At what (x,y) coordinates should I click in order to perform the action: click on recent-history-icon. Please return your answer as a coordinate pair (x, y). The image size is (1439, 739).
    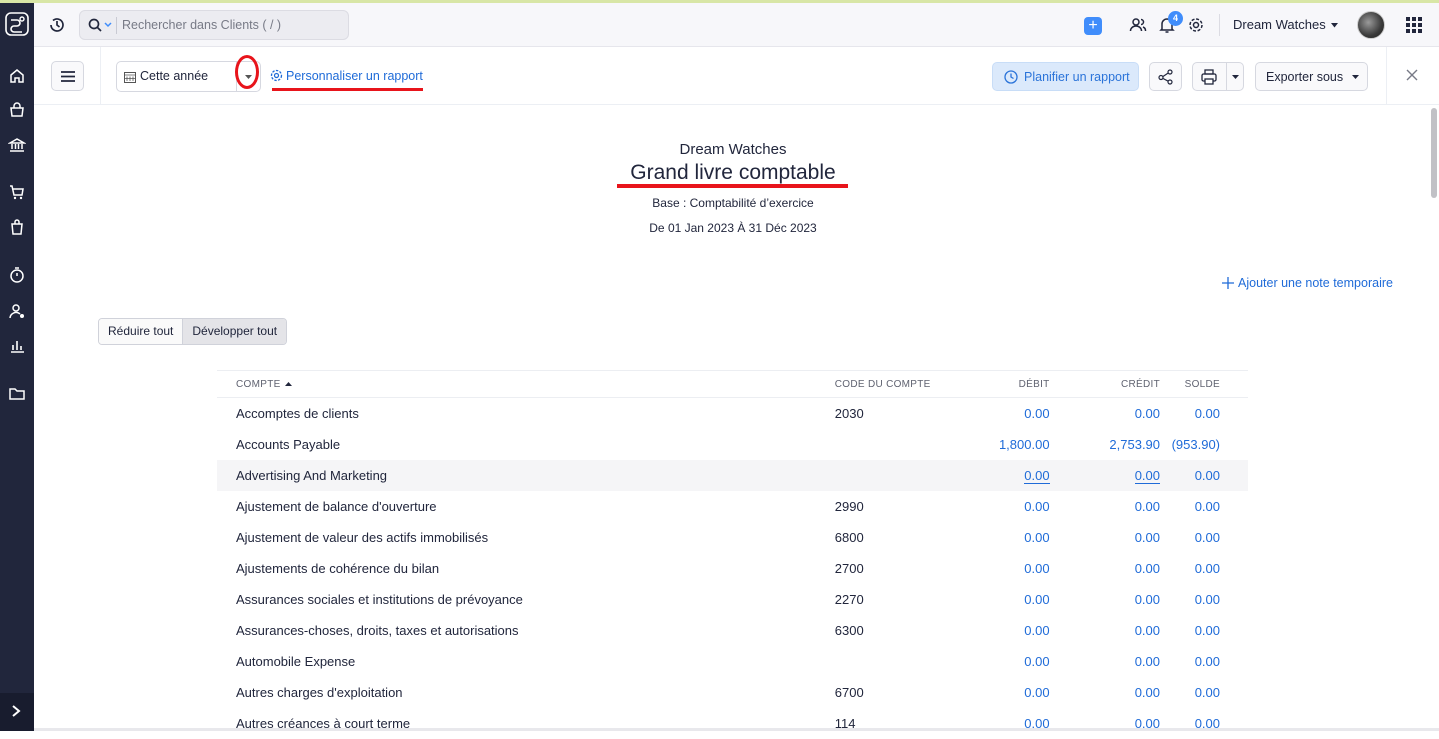
    Looking at the image, I should click on (57, 25).